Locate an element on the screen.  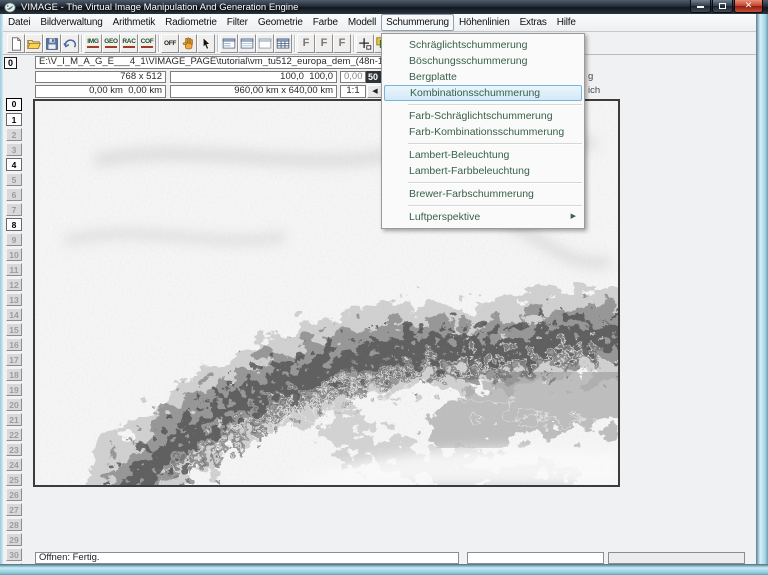
menu-item-kombinationsschummerung: Kombinationsschummerung is located at coordinates (483, 93).